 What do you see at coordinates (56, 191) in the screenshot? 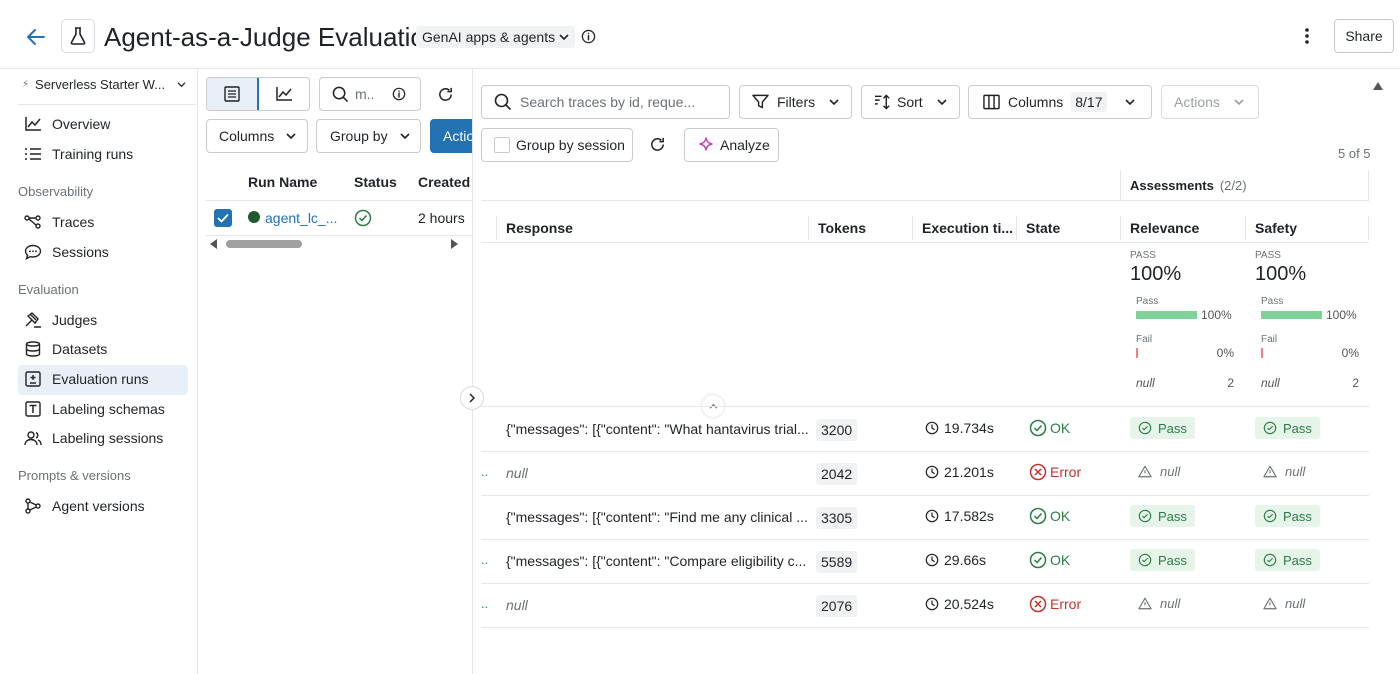
I see `sidebar-section-observability: Observability` at bounding box center [56, 191].